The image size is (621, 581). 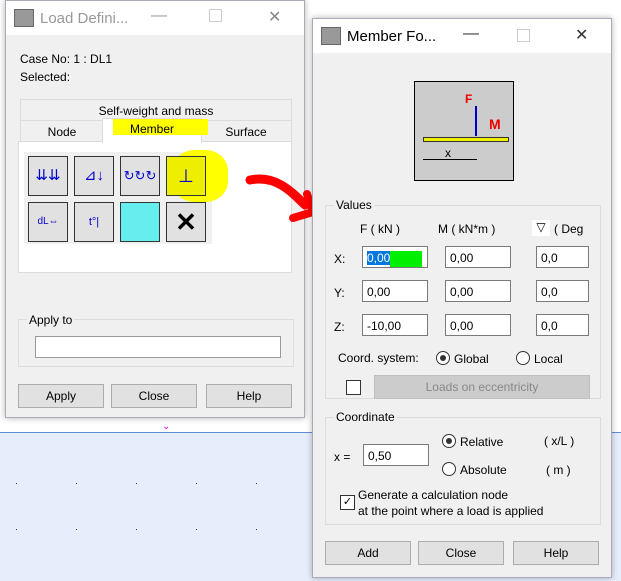 I want to click on apply-to-label: Apply to, so click(x=51, y=320).